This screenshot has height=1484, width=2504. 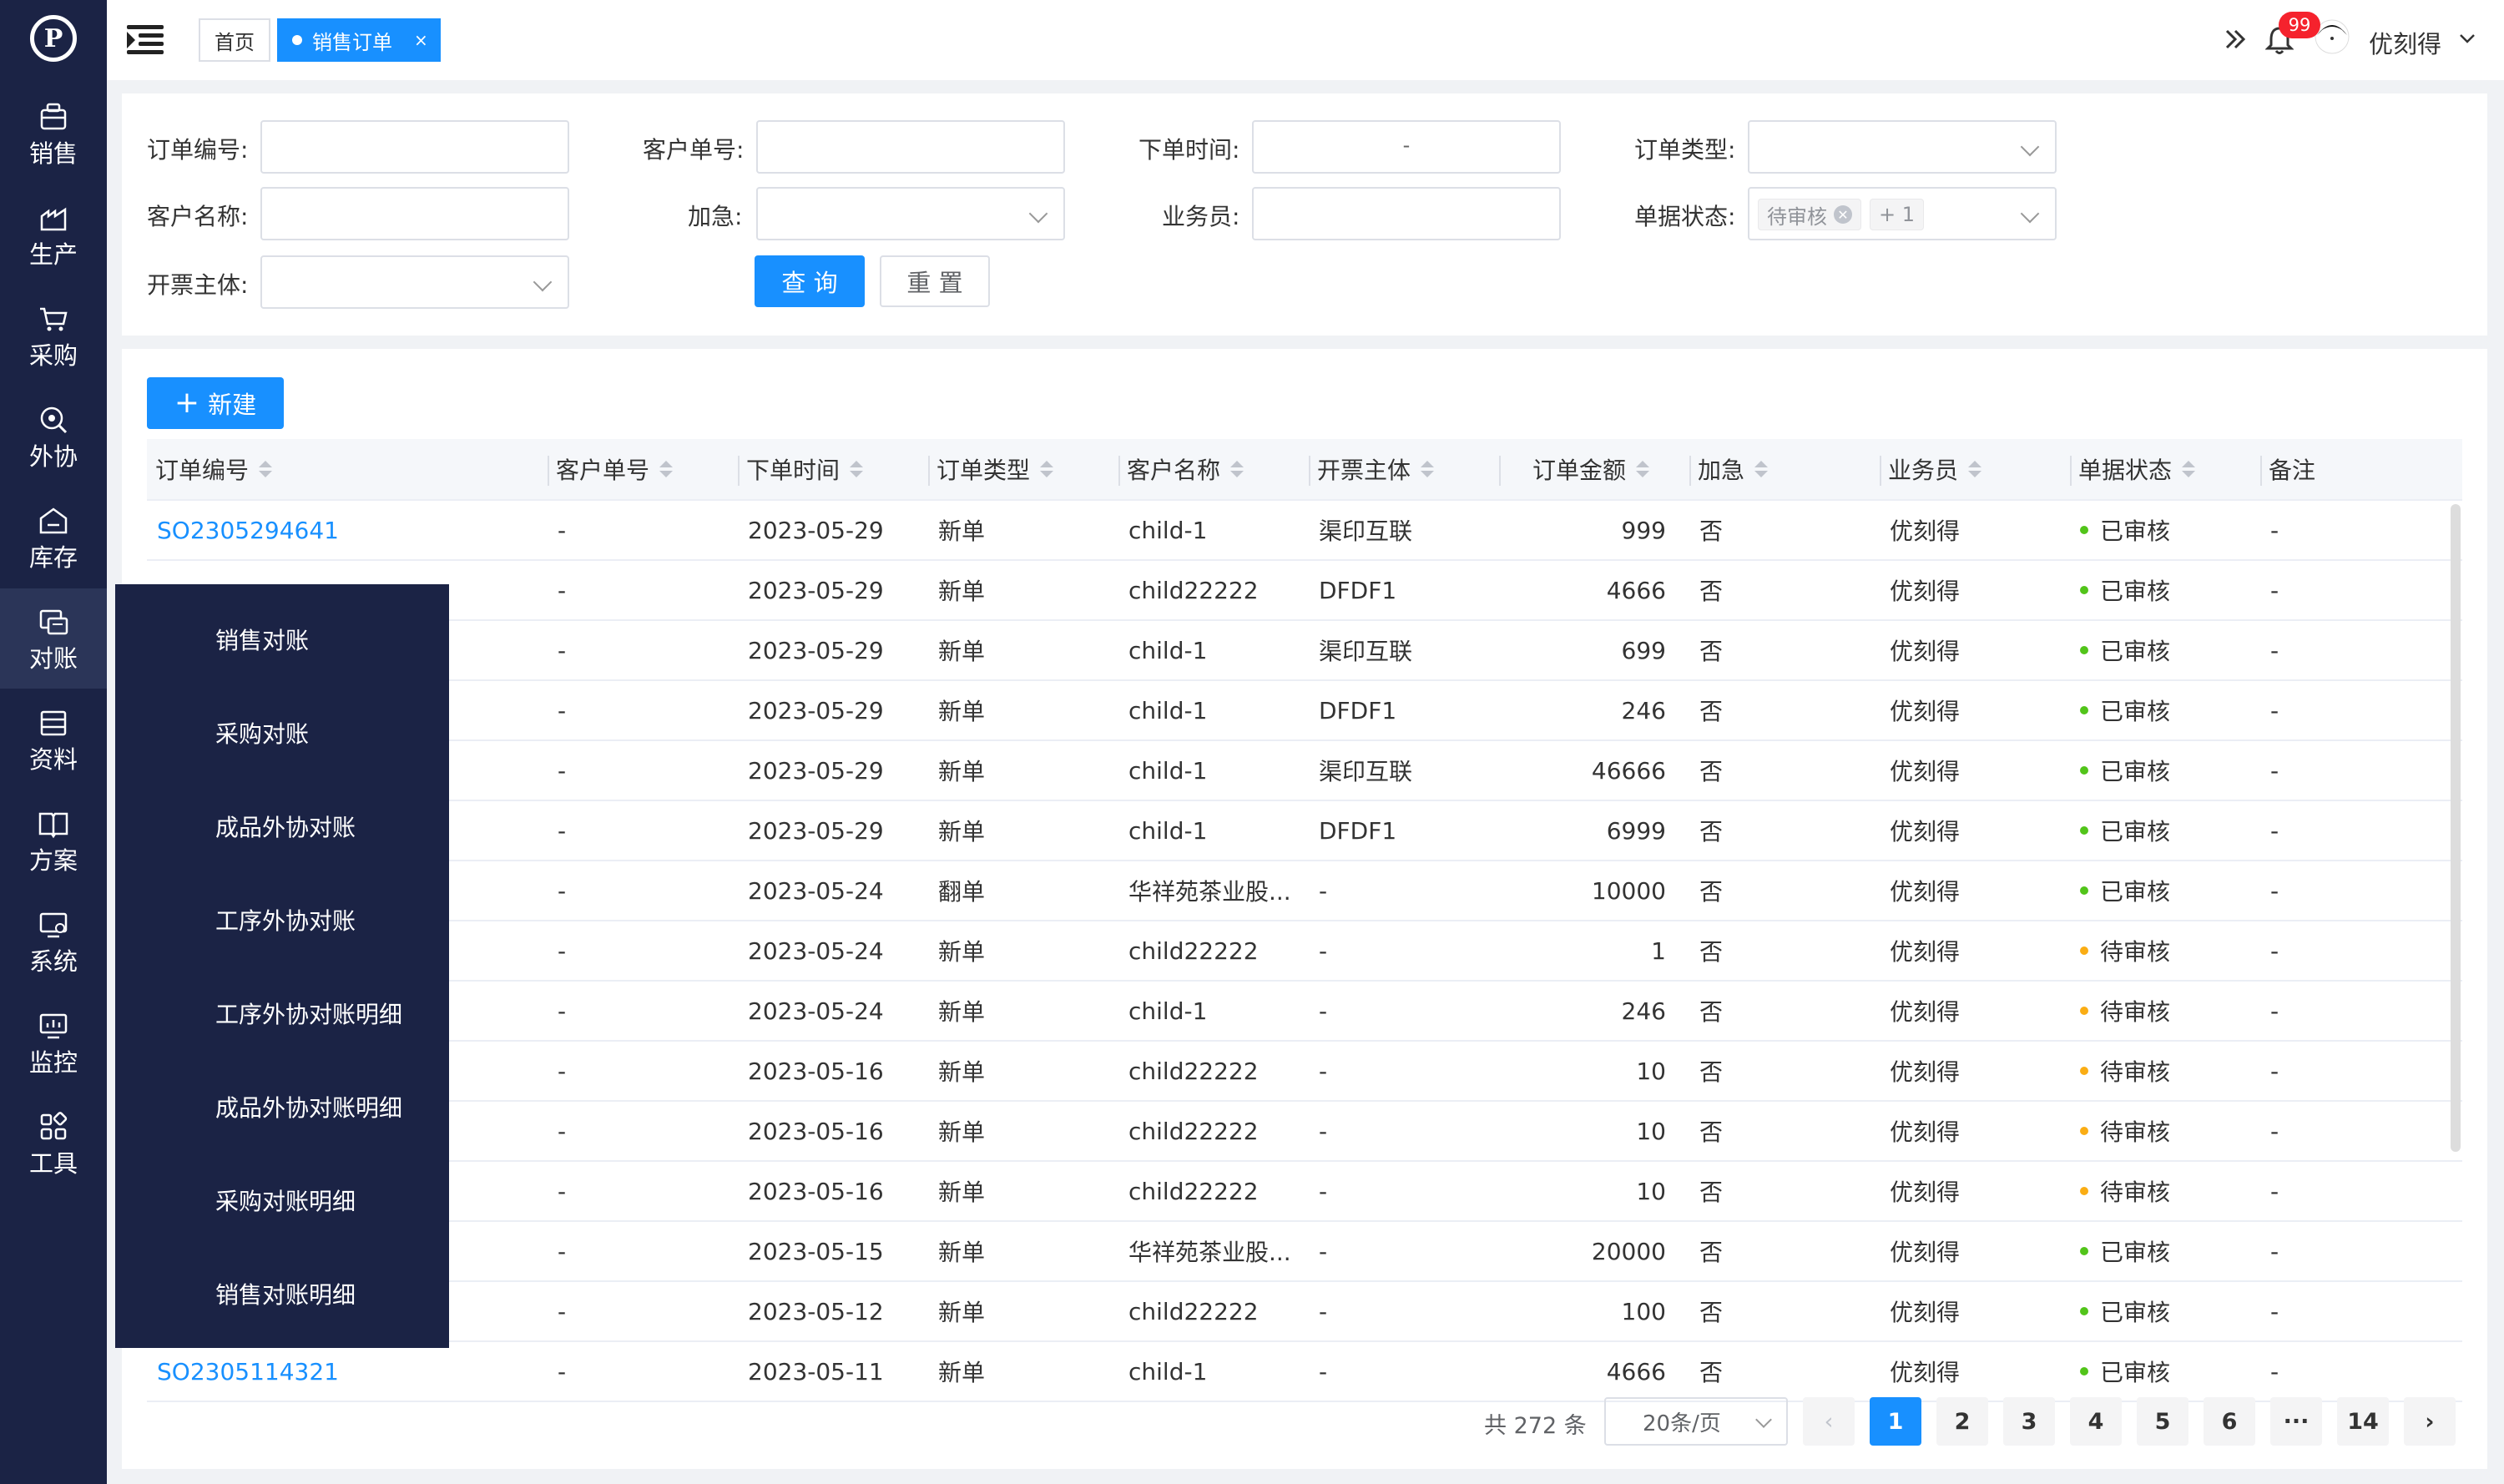 I want to click on column-header-salesman: 业务员, so click(x=1975, y=469).